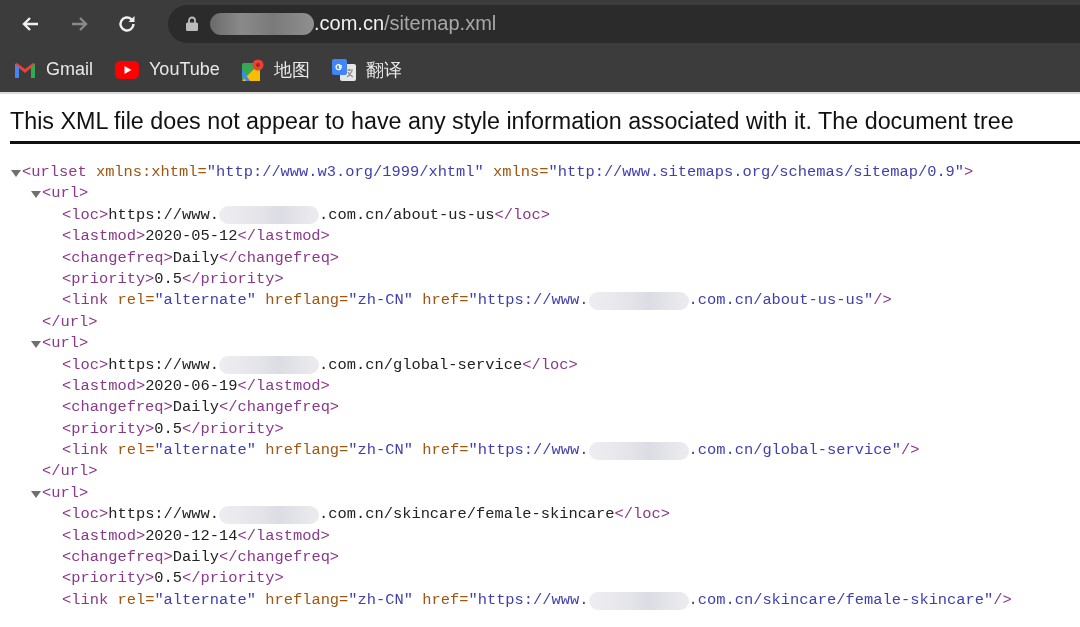  What do you see at coordinates (349, 23) in the screenshot?
I see `url-host: .com.cn` at bounding box center [349, 23].